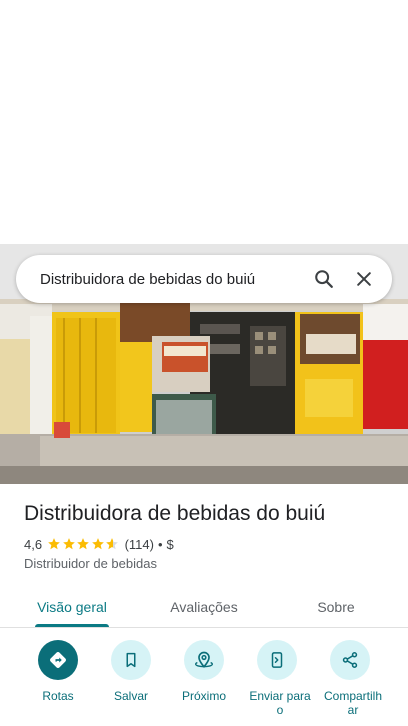 This screenshot has width=408, height=726. What do you see at coordinates (175, 513) in the screenshot?
I see `place-title: Distribuidora de bebidas do buiú` at bounding box center [175, 513].